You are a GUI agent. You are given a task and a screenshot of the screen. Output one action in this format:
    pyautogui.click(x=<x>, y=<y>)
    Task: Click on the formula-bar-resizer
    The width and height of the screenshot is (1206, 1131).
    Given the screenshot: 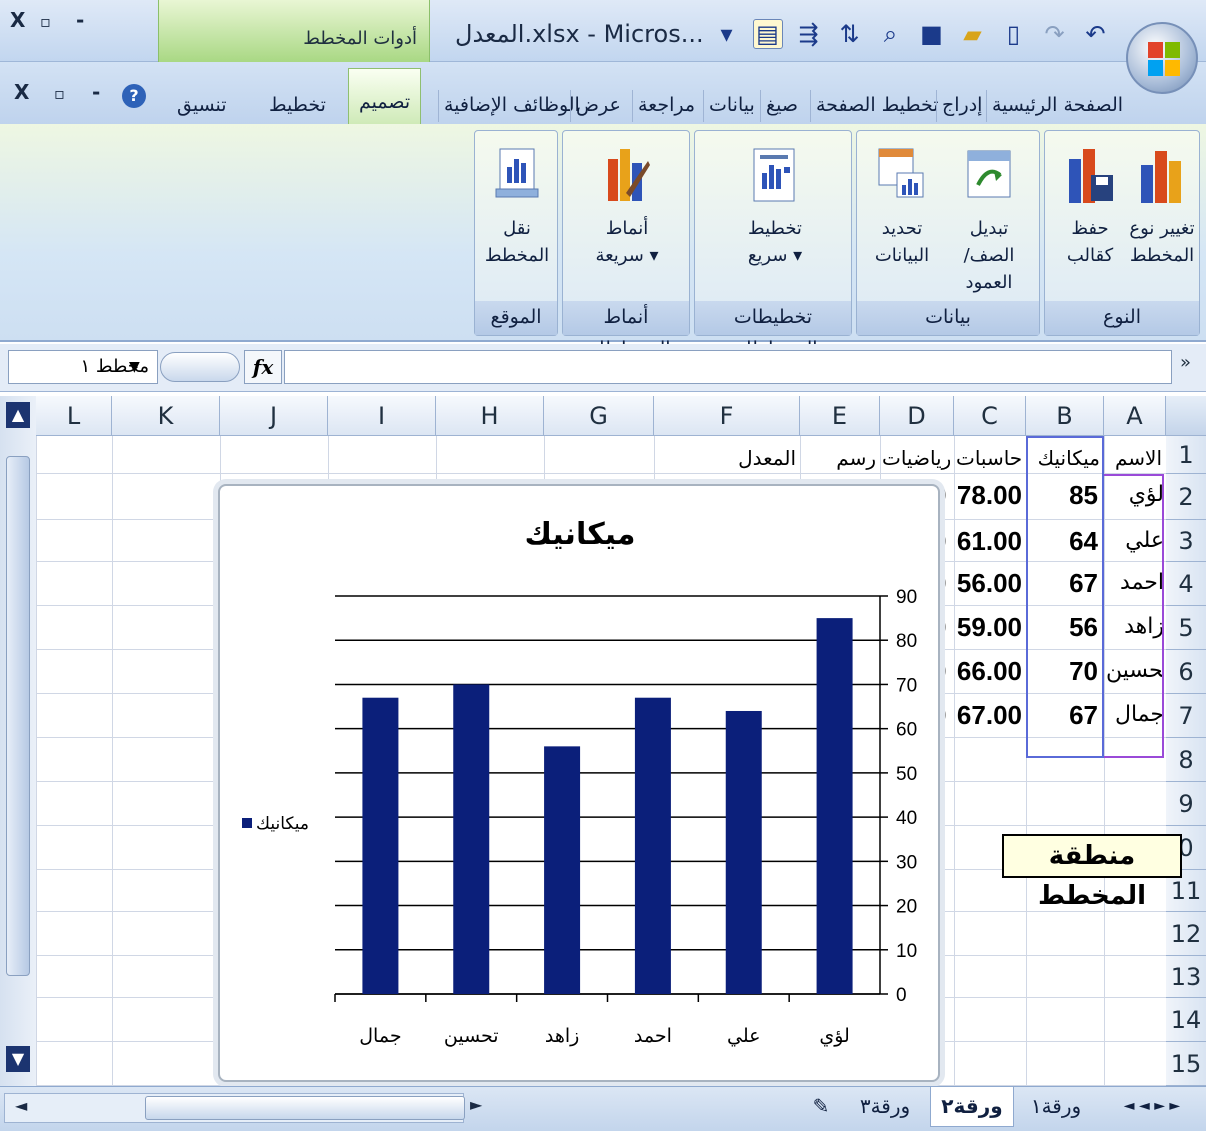 What is the action you would take?
    pyautogui.click(x=200, y=367)
    